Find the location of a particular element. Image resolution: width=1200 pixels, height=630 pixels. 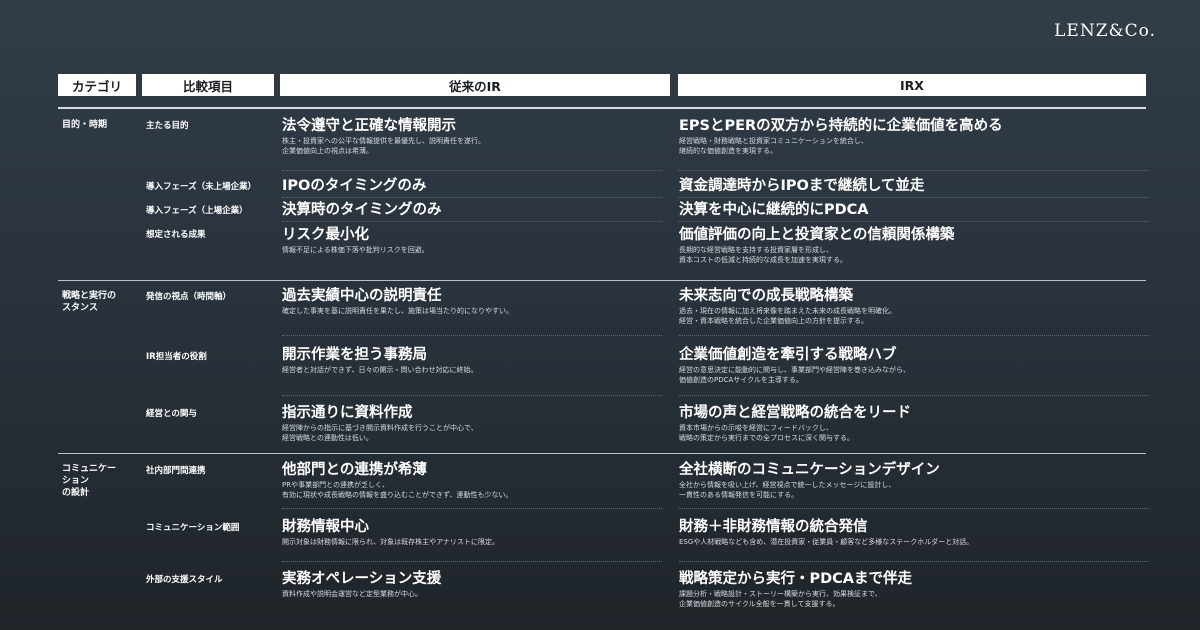

traditional-sub: PRや事業部門との連携が乏しく、 is located at coordinates (336, 485).